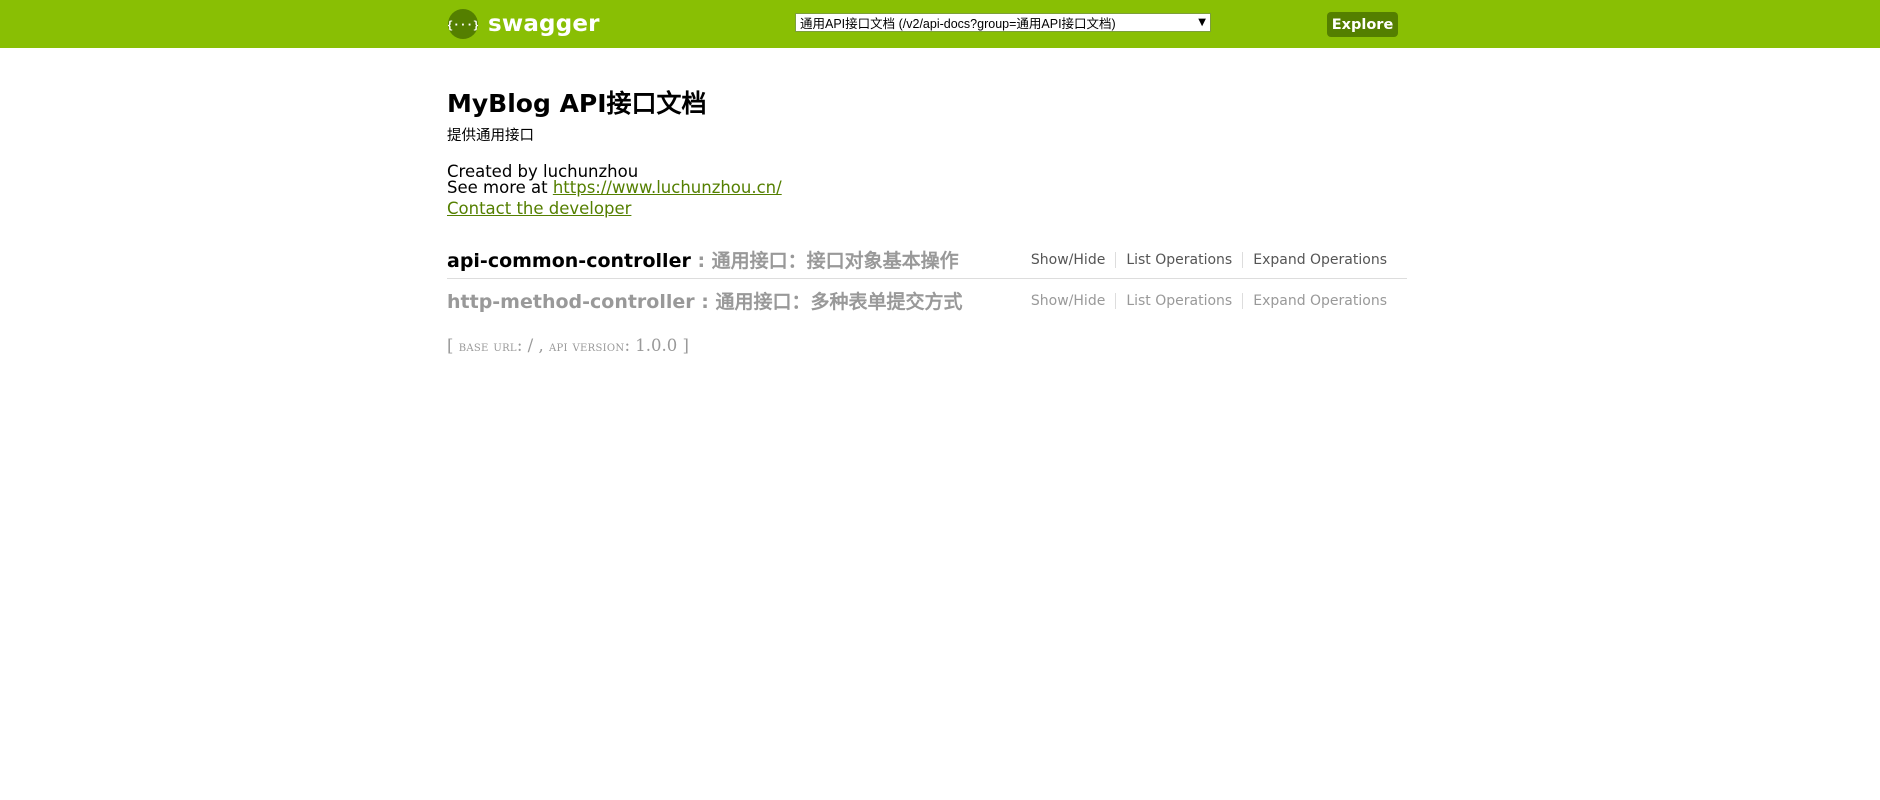  What do you see at coordinates (667, 187) in the screenshot?
I see `website-link: https://www.luchunzhou.cn/` at bounding box center [667, 187].